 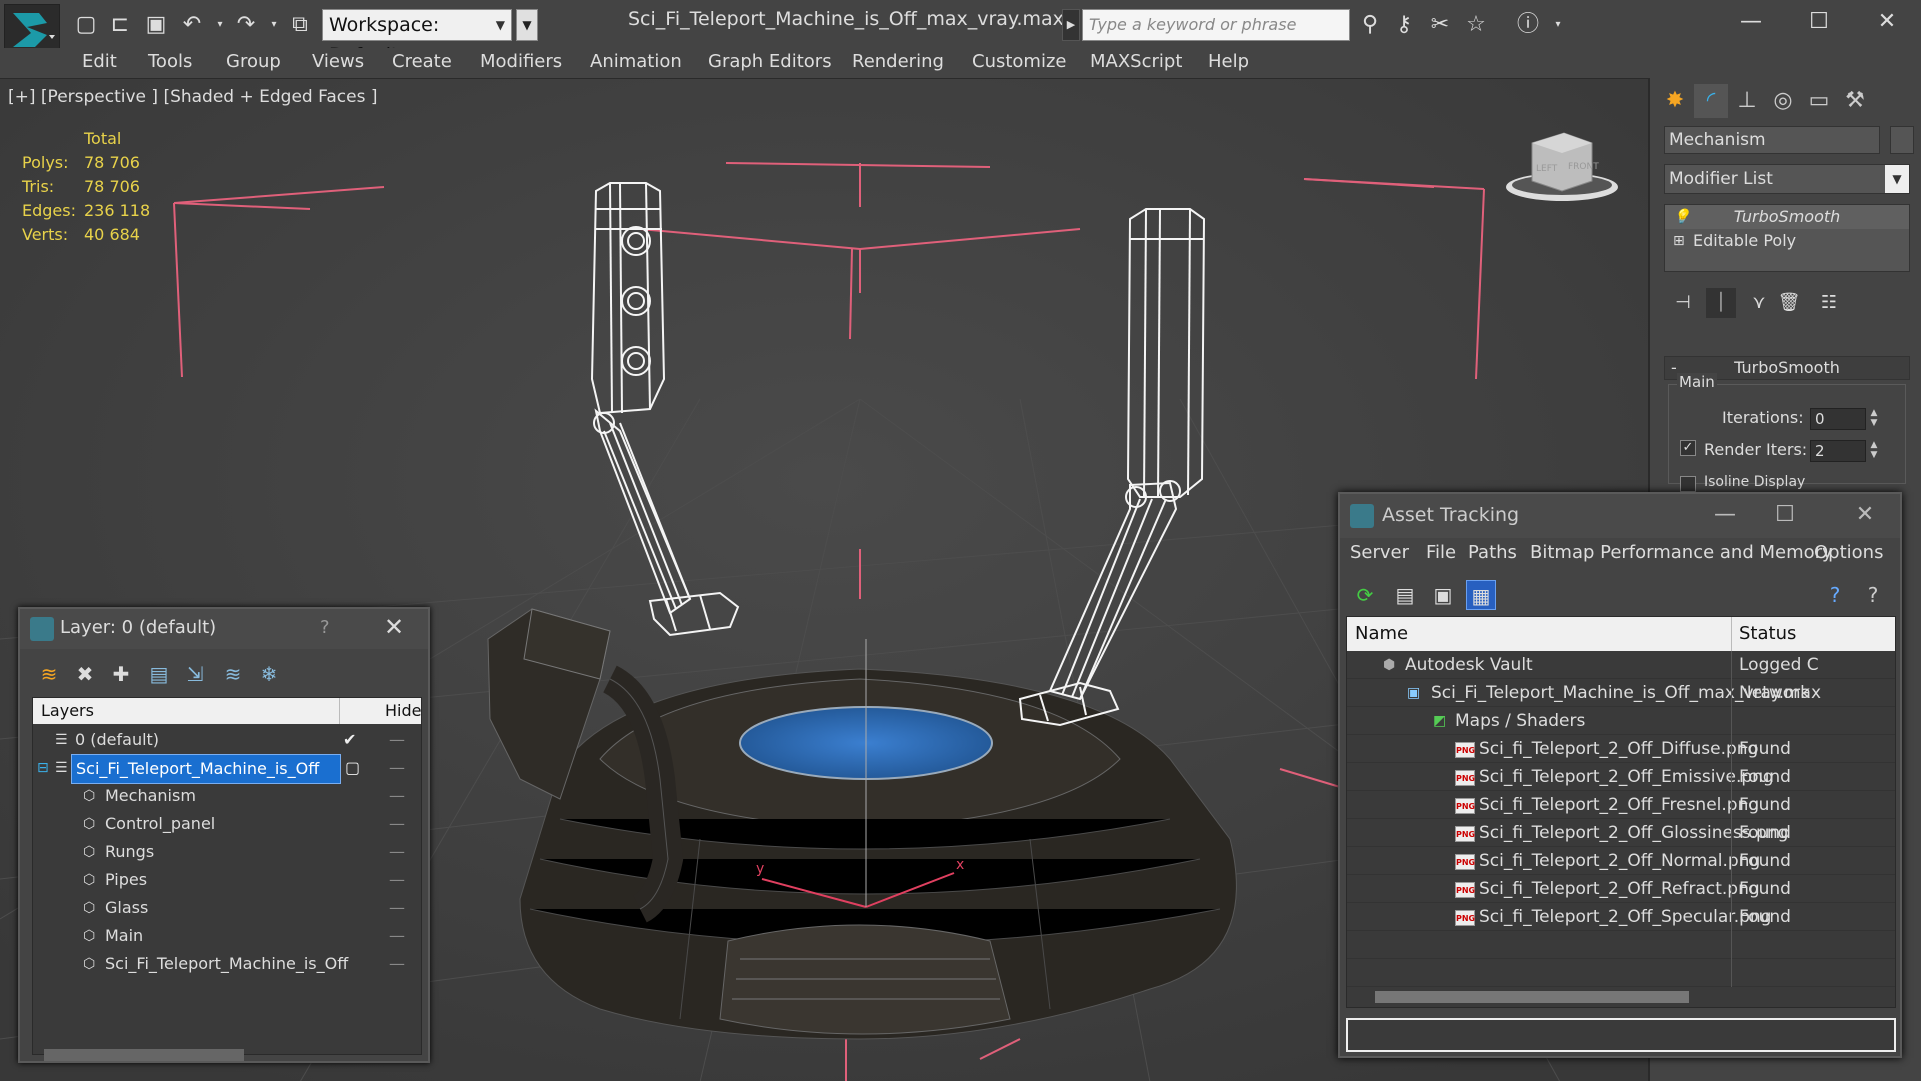 What do you see at coordinates (1365, 595) in the screenshot?
I see `refresh-icon: ⟳` at bounding box center [1365, 595].